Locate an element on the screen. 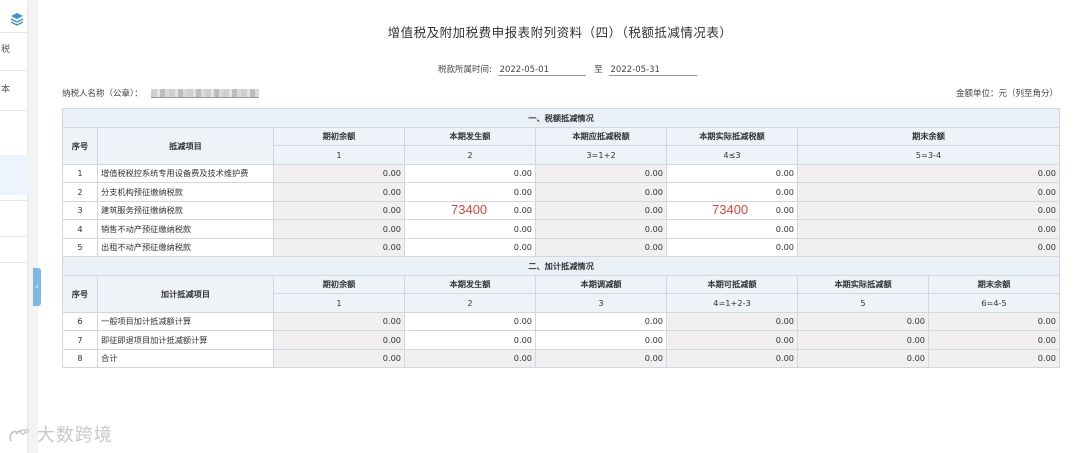 This screenshot has height=453, width=1080. page-title: 增值税及附加税费申报表附列资料（四）（税额抵减情况表） is located at coordinates (560, 32).